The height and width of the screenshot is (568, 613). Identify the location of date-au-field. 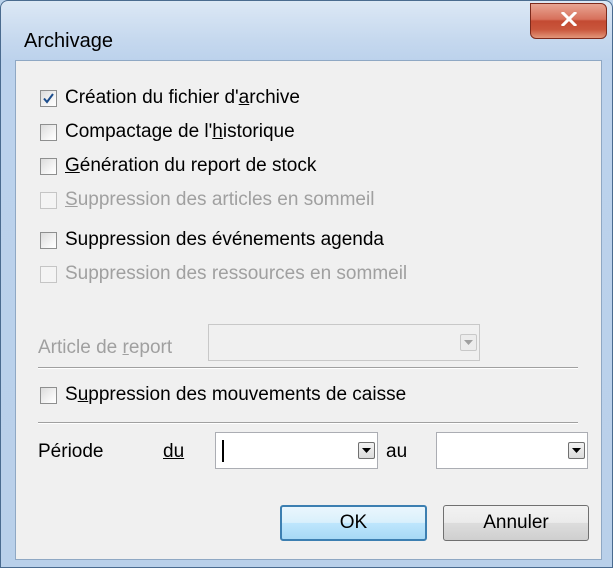
(512, 450).